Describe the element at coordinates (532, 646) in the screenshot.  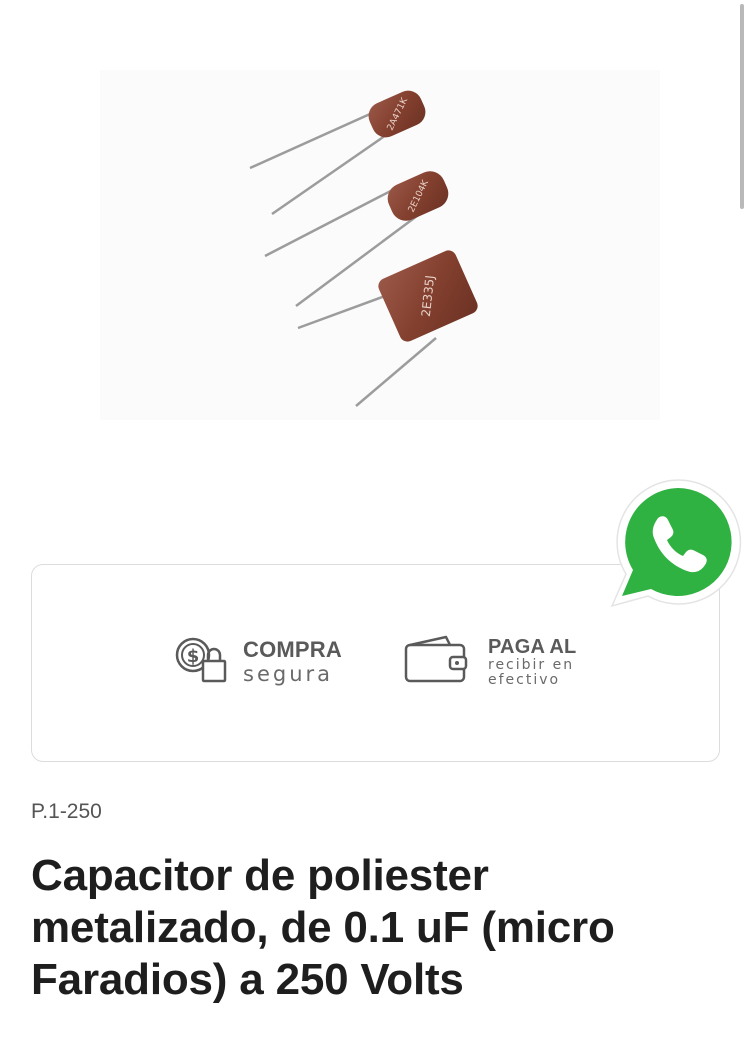
I see `badge-paga-title: PAGA AL` at that location.